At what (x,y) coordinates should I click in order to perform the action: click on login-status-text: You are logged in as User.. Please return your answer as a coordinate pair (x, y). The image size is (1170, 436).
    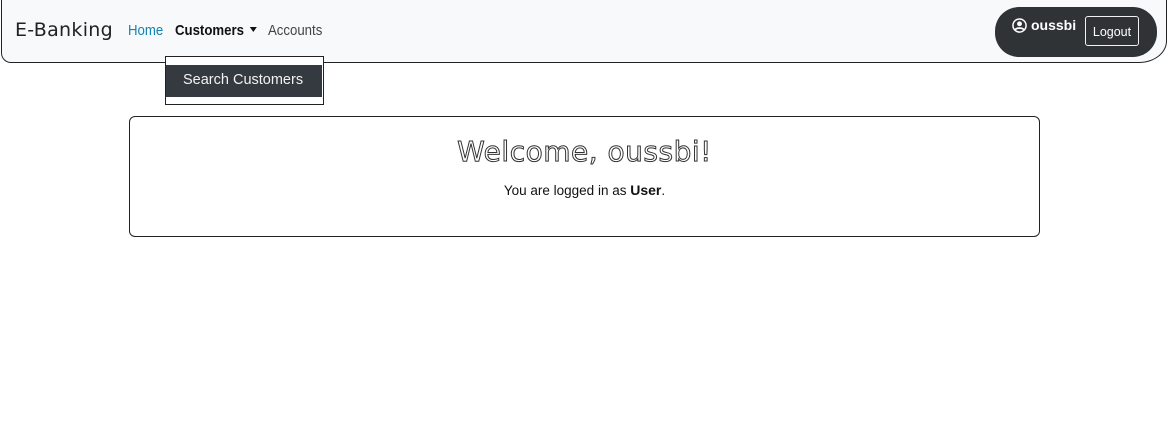
    Looking at the image, I should click on (584, 190).